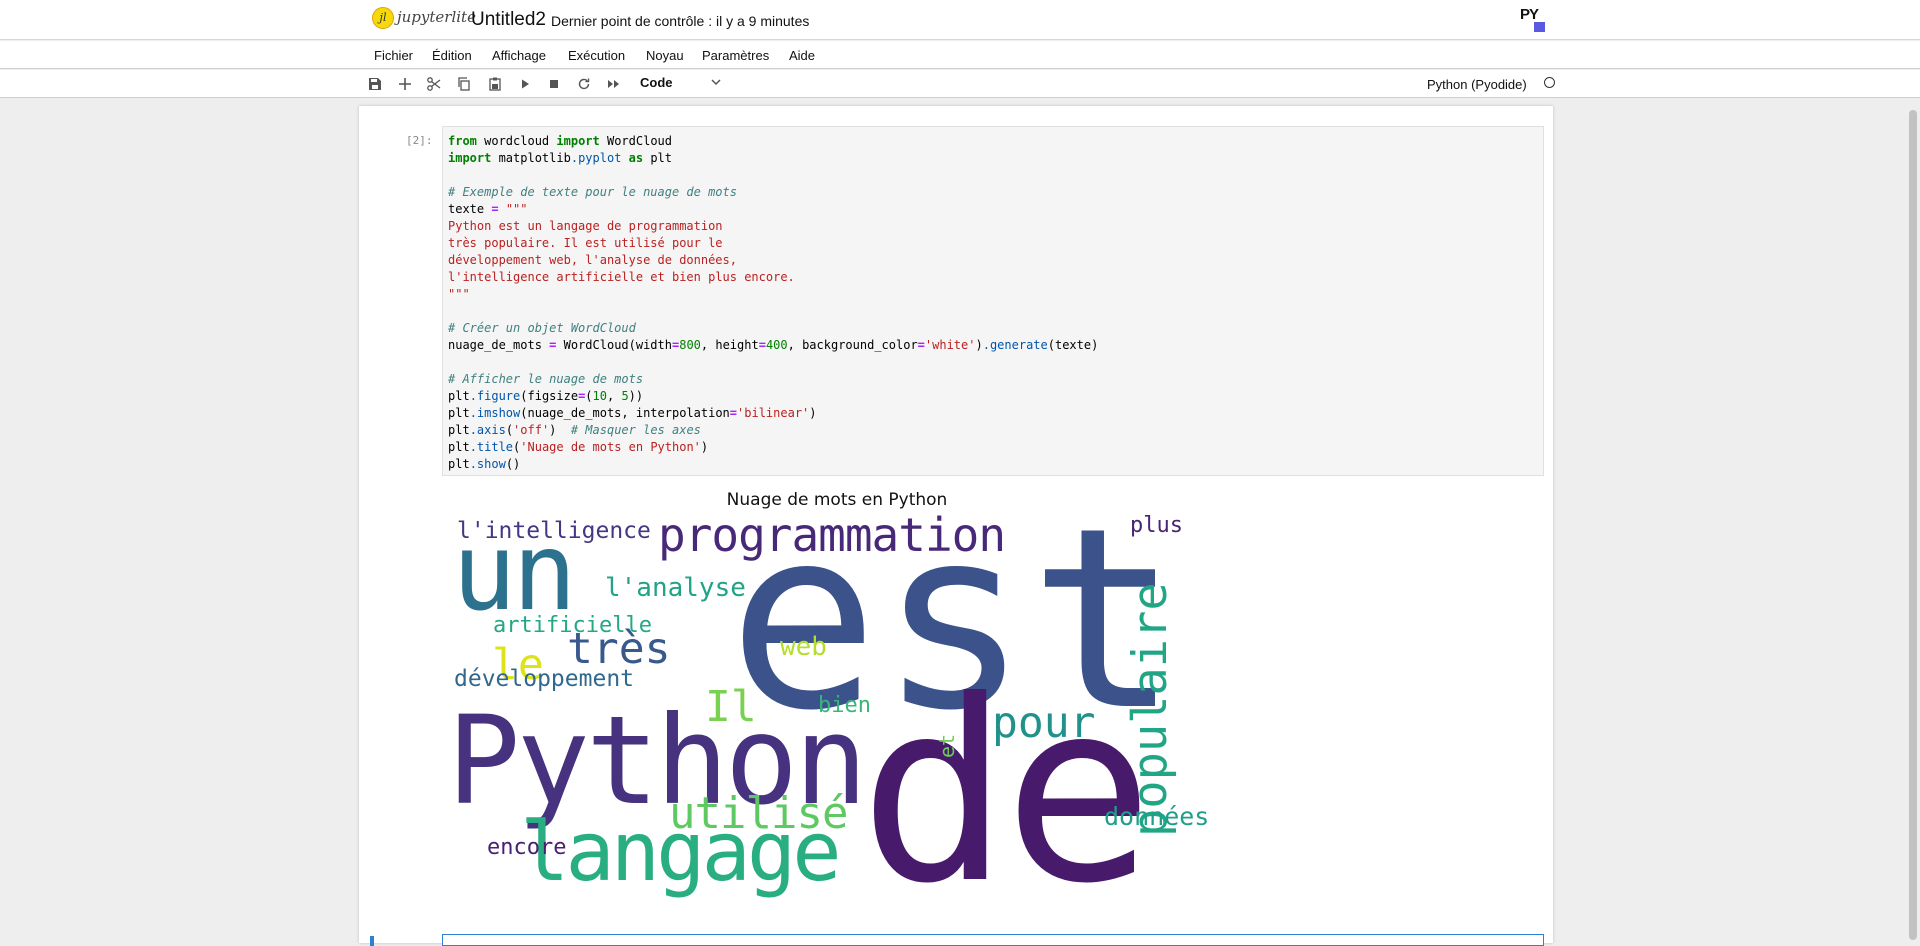 This screenshot has width=1920, height=946. Describe the element at coordinates (681, 84) in the screenshot. I see `cell-type-dropdown: Code` at that location.